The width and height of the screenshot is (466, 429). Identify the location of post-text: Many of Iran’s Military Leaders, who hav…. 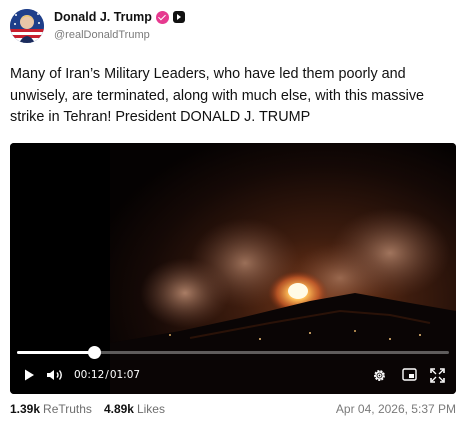
(217, 95).